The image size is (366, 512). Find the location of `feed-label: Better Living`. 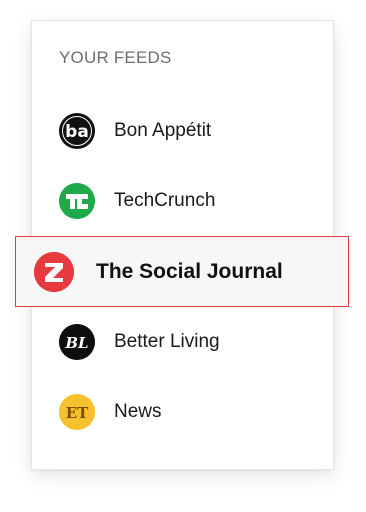

feed-label: Better Living is located at coordinates (167, 341).